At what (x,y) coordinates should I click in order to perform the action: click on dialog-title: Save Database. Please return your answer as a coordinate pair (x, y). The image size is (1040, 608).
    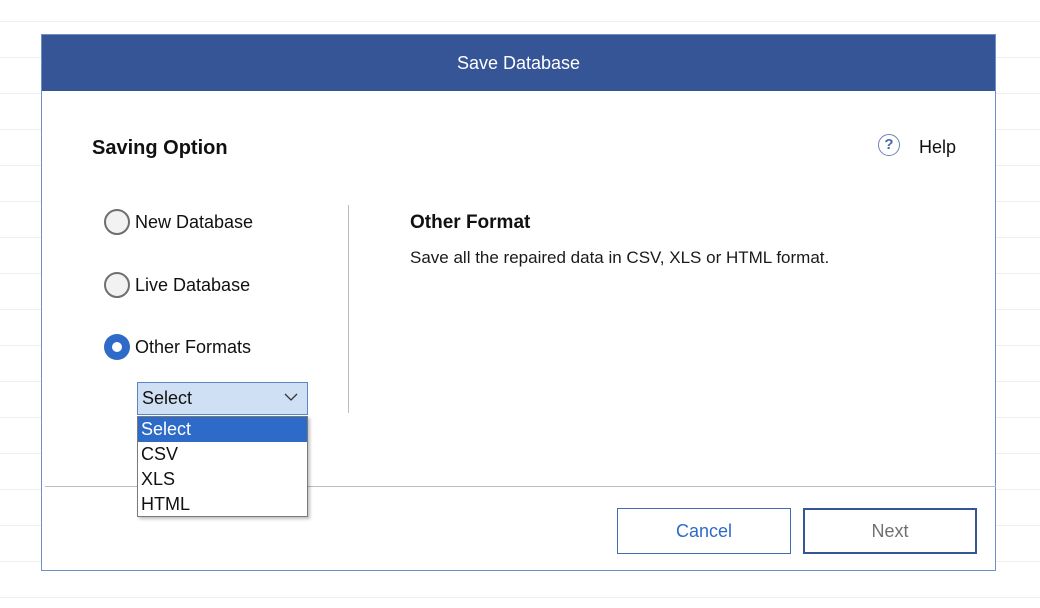
    Looking at the image, I should click on (518, 62).